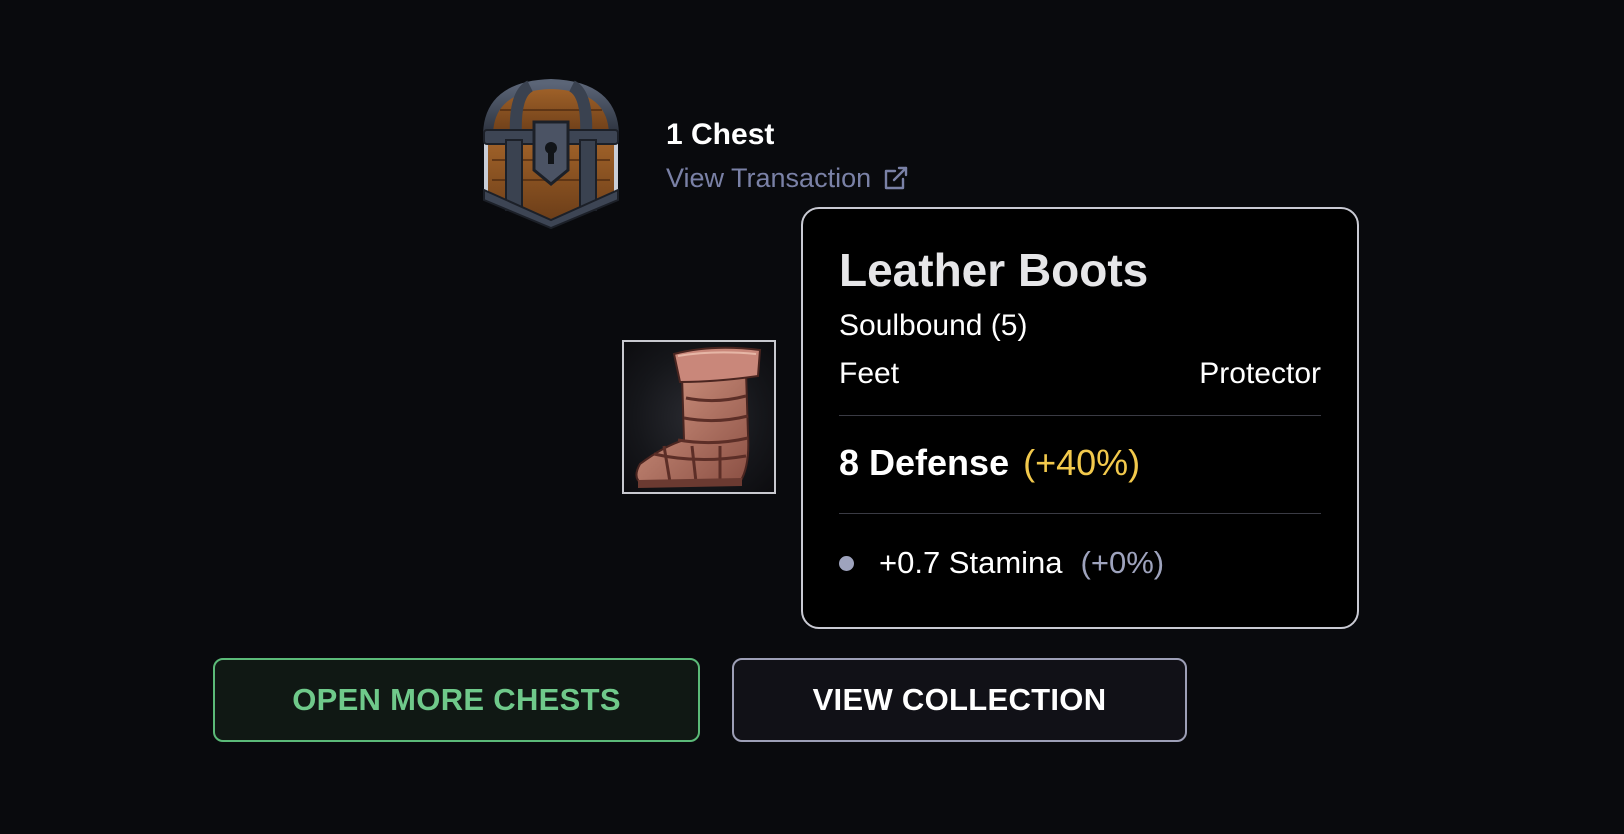  I want to click on item-name: Leather Boots, so click(994, 270).